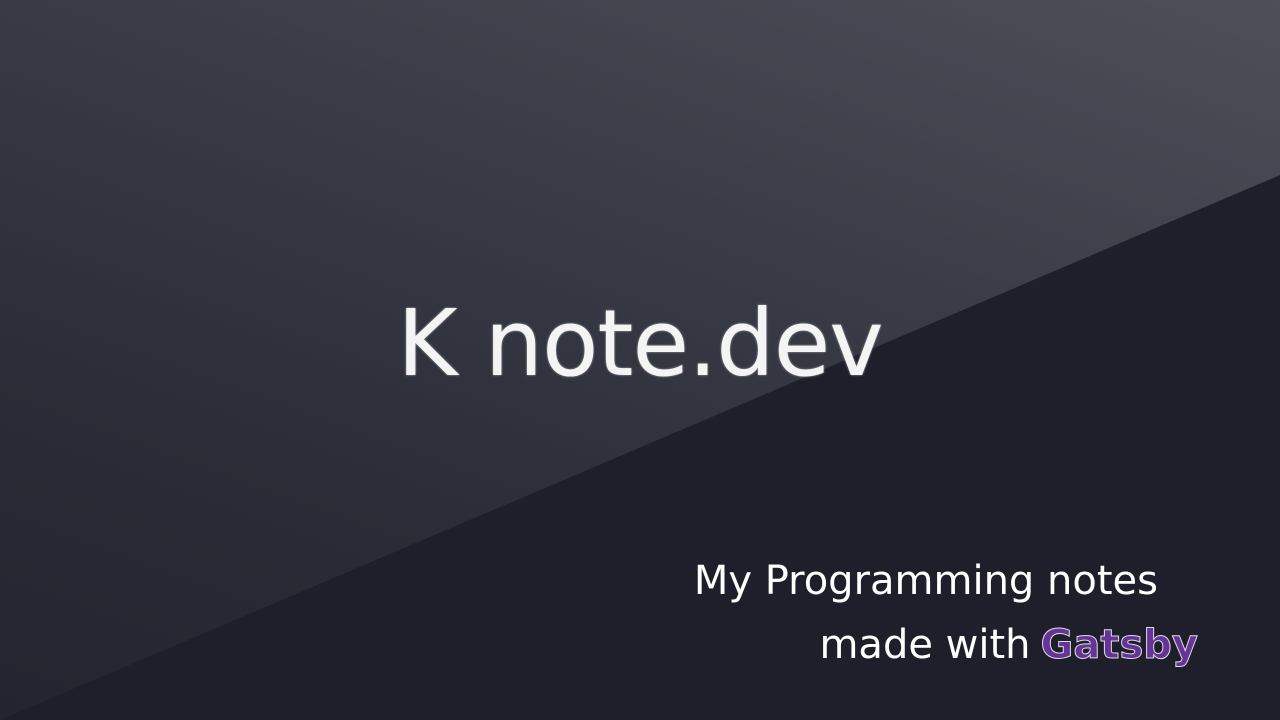 Image resolution: width=1280 pixels, height=720 pixels. Describe the element at coordinates (640, 343) in the screenshot. I see `site-title: K note.dev` at that location.